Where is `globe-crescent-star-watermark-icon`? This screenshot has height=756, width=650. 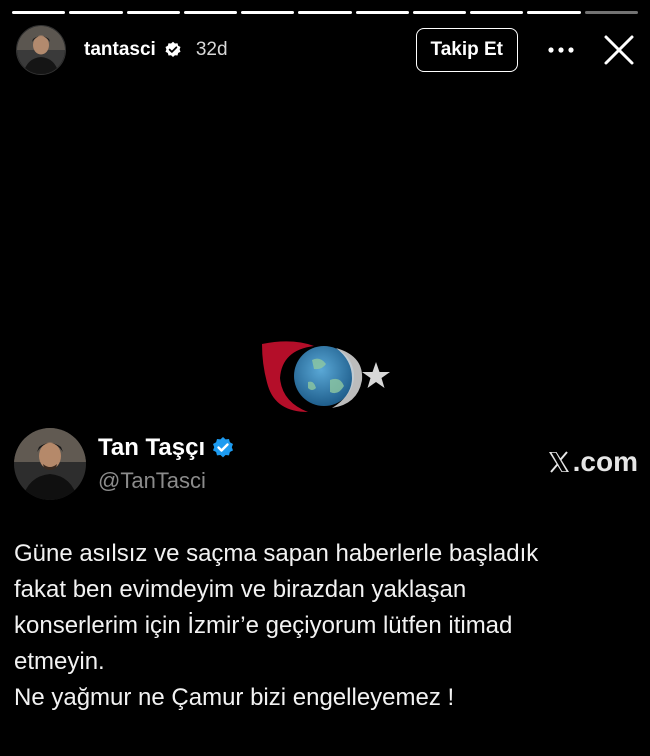
globe-crescent-star-watermark-icon is located at coordinates (326, 376).